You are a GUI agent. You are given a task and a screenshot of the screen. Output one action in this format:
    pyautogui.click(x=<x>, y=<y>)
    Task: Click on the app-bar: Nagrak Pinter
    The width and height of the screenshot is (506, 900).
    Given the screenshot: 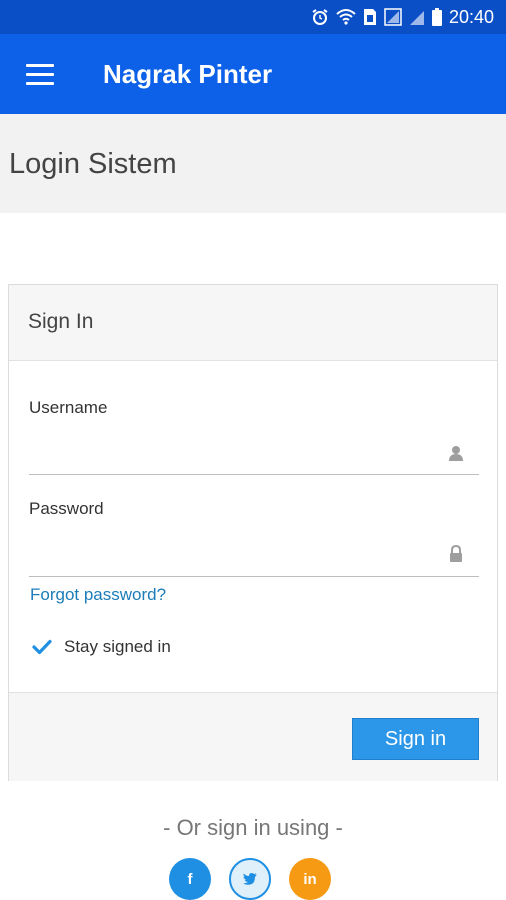 What is the action you would take?
    pyautogui.click(x=253, y=74)
    